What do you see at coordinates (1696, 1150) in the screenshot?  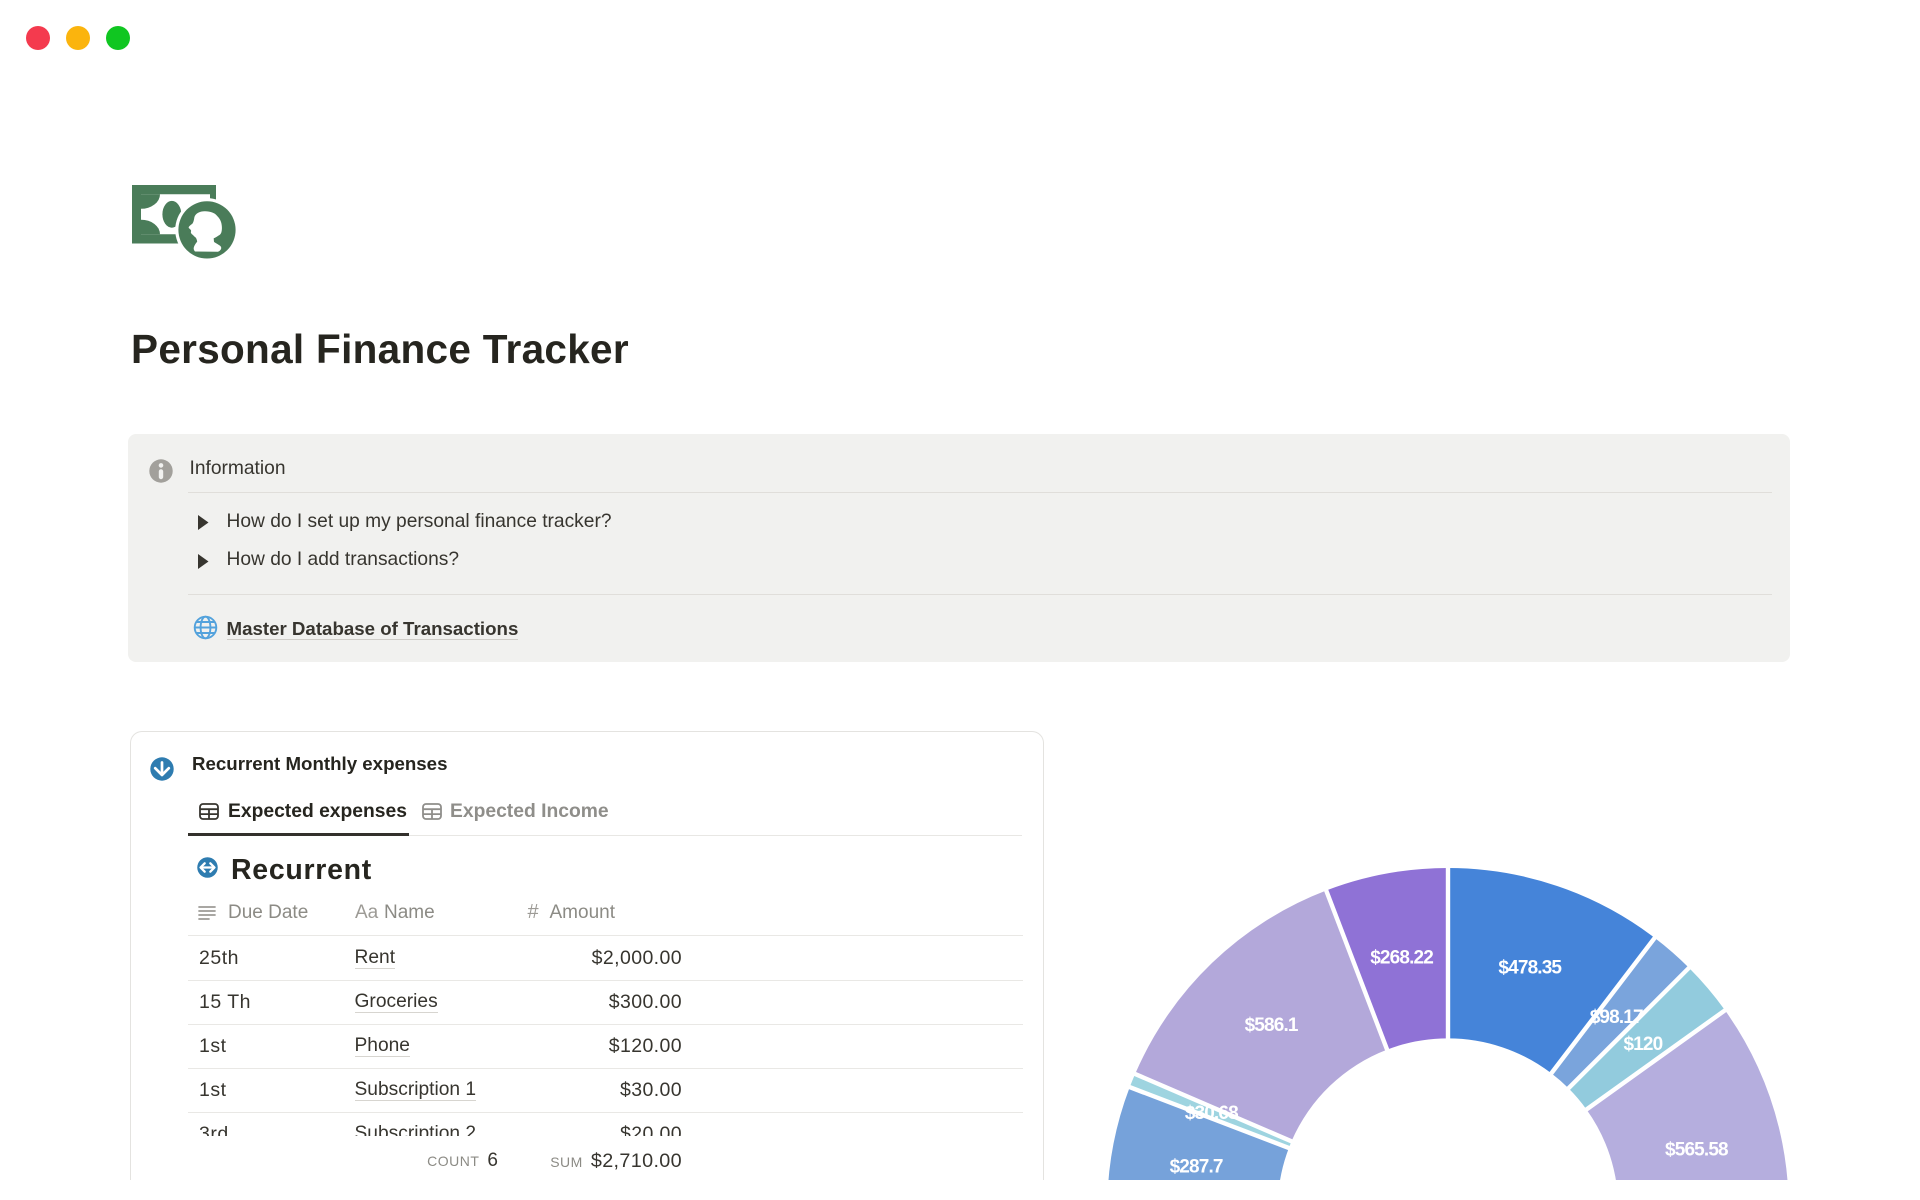 I see `svg-text: $565.58` at bounding box center [1696, 1150].